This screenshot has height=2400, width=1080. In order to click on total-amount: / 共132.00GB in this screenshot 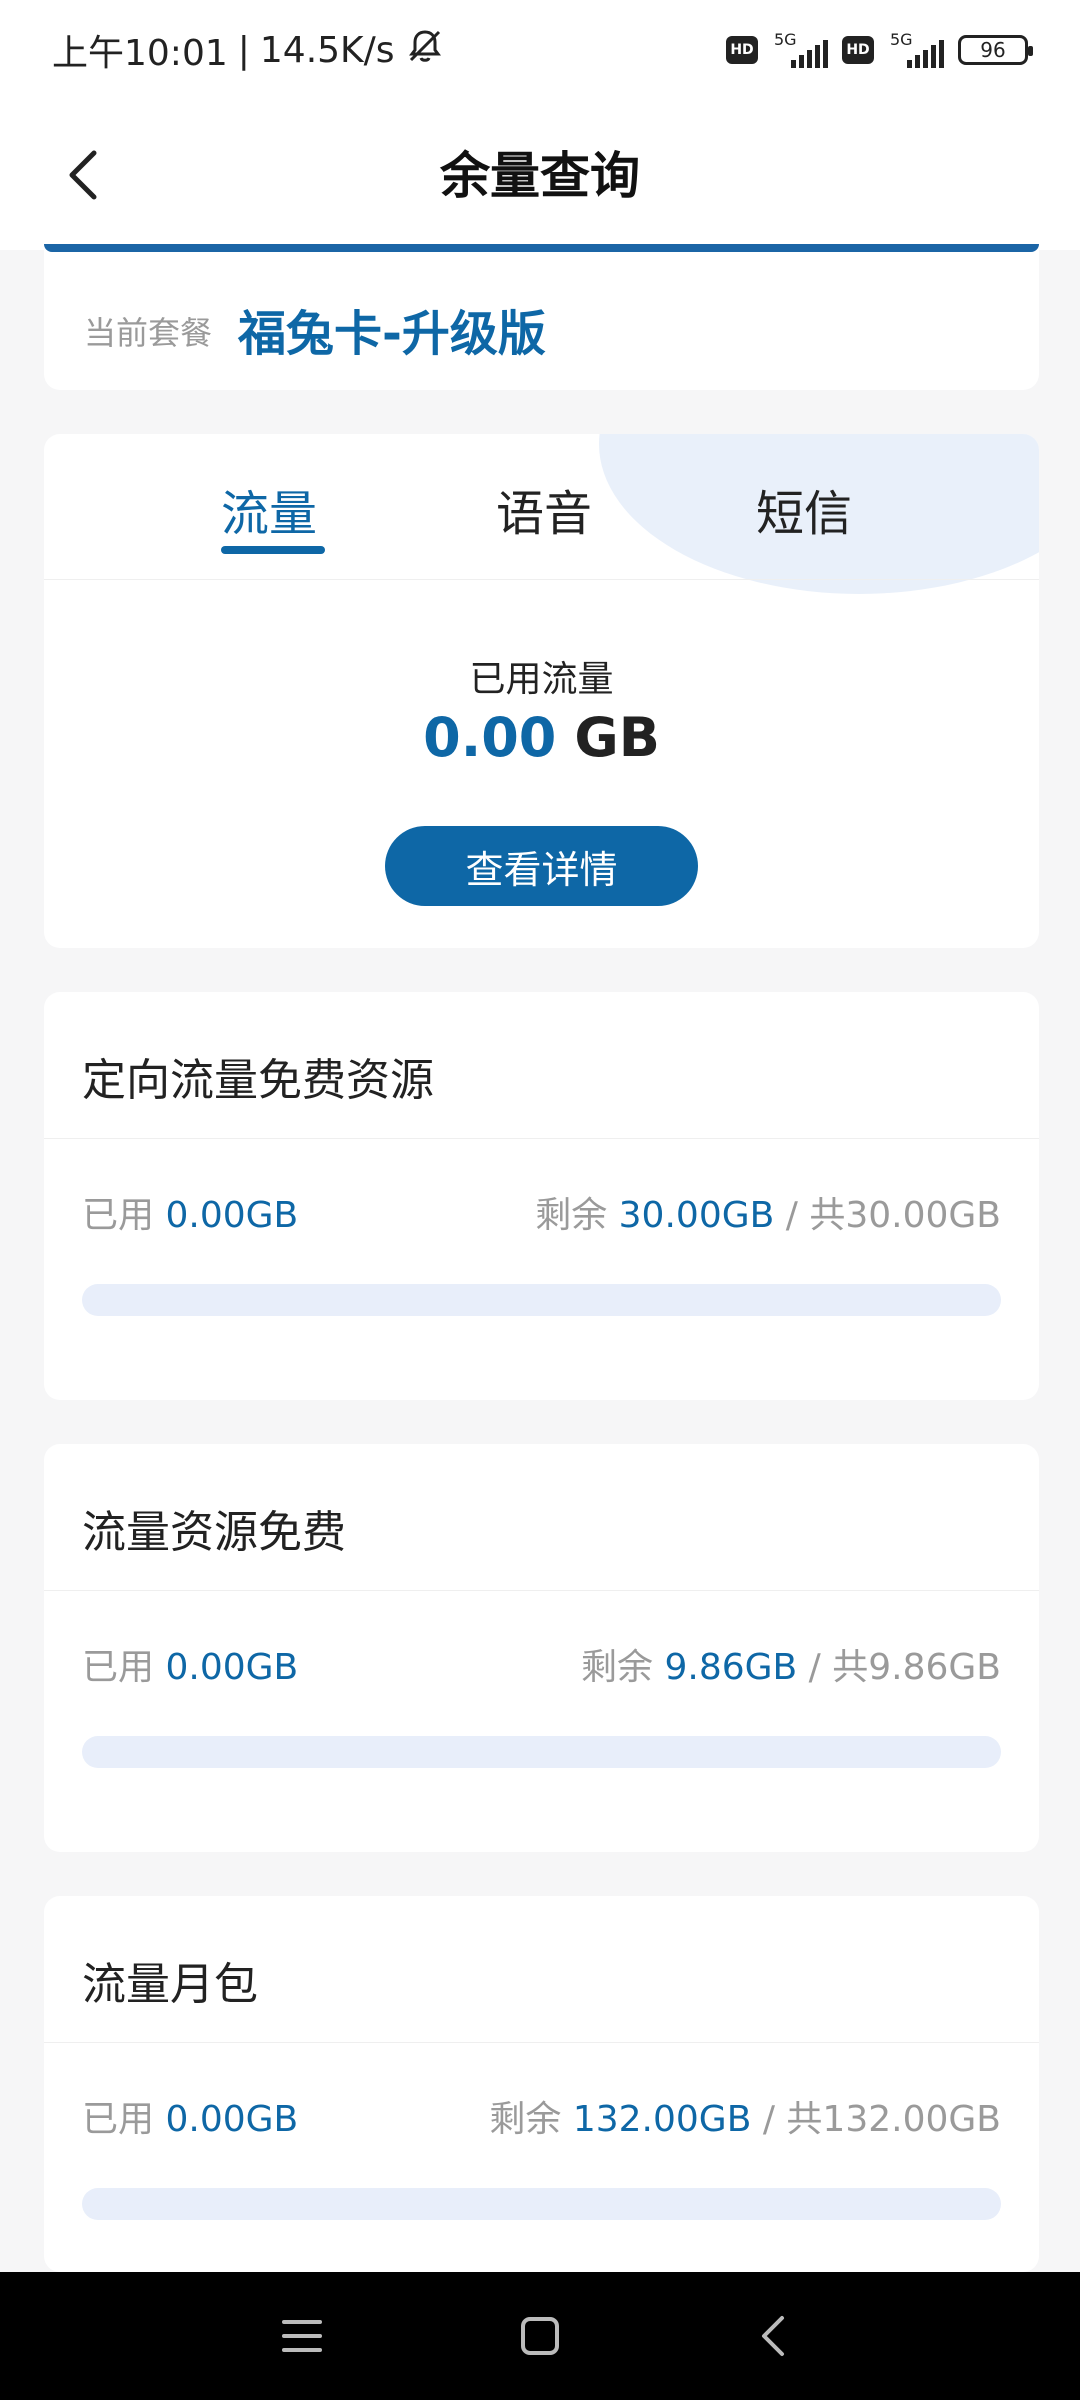, I will do `click(881, 2119)`.